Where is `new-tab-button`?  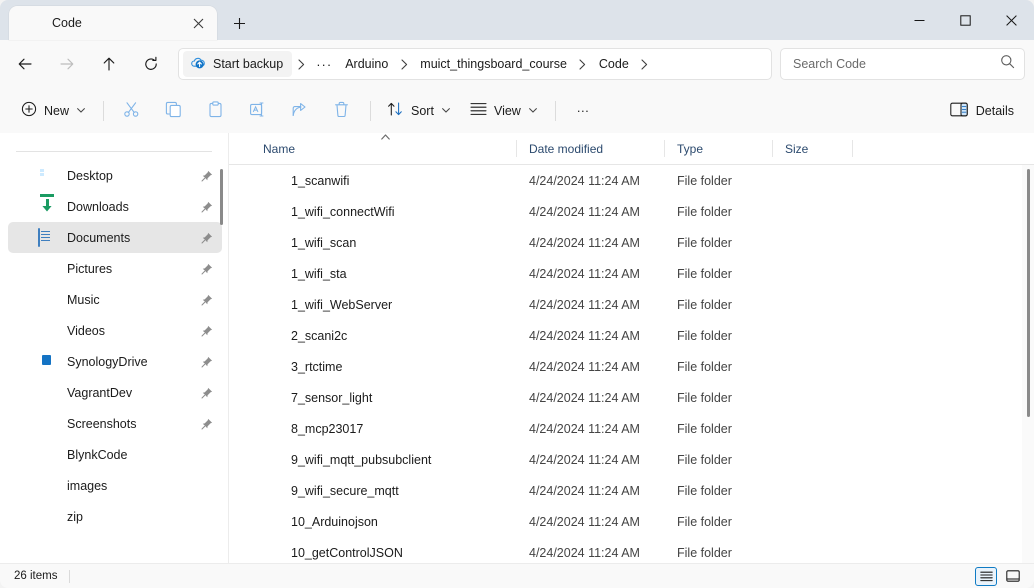
new-tab-button is located at coordinates (239, 23).